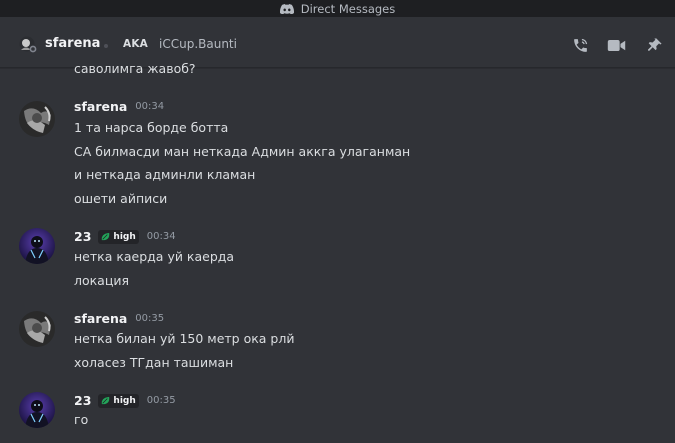  Describe the element at coordinates (101, 280) in the screenshot. I see `message-line: локация` at that location.